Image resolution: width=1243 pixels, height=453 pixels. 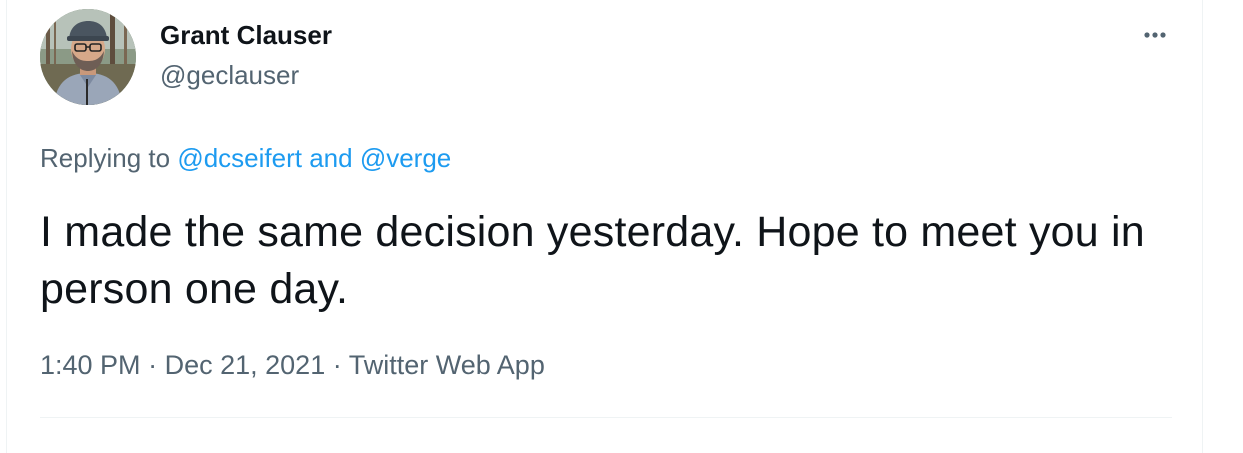 I want to click on tweet-metadata: 1:40 PM · Dec 21, 2021 · Twitter Web App, so click(x=292, y=365).